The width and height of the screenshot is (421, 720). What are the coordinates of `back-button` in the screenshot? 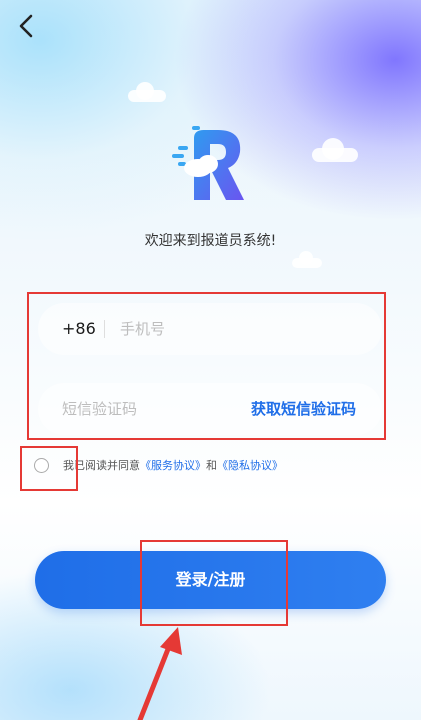 It's located at (26, 26).